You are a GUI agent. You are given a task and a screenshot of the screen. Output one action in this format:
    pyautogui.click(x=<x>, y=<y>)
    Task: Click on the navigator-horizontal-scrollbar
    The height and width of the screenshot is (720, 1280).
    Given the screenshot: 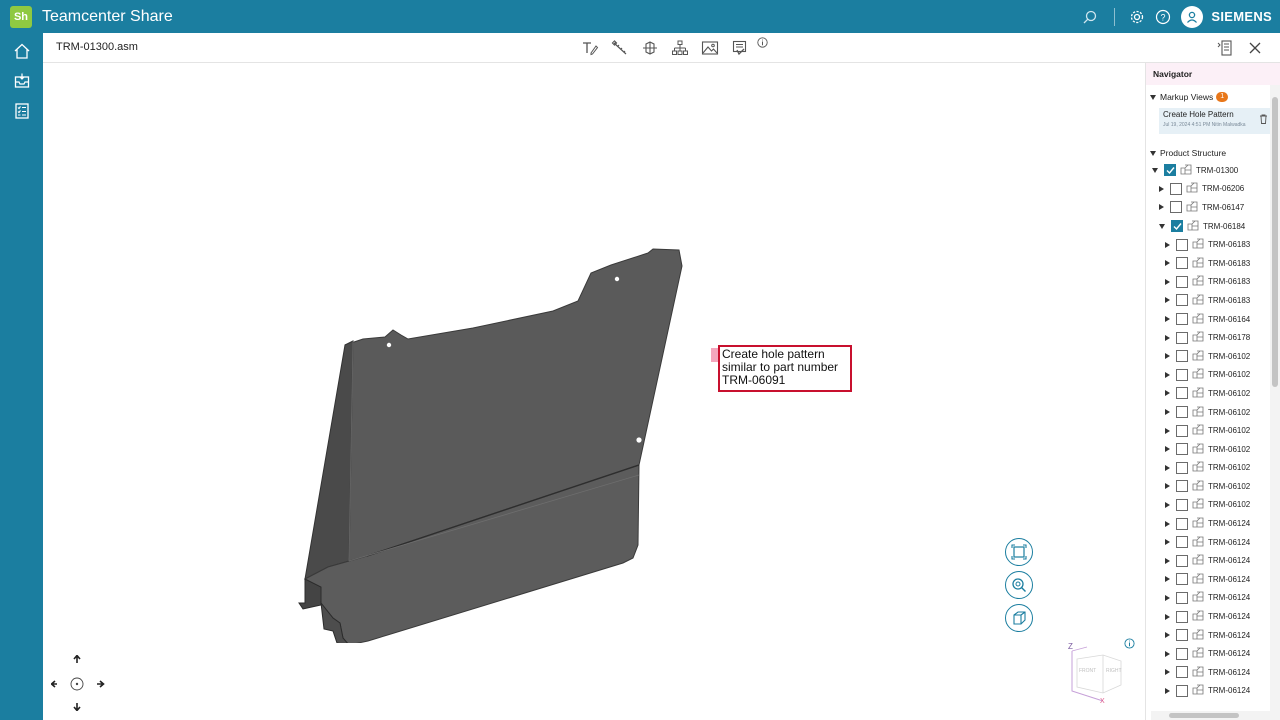 What is the action you would take?
    pyautogui.click(x=1211, y=715)
    